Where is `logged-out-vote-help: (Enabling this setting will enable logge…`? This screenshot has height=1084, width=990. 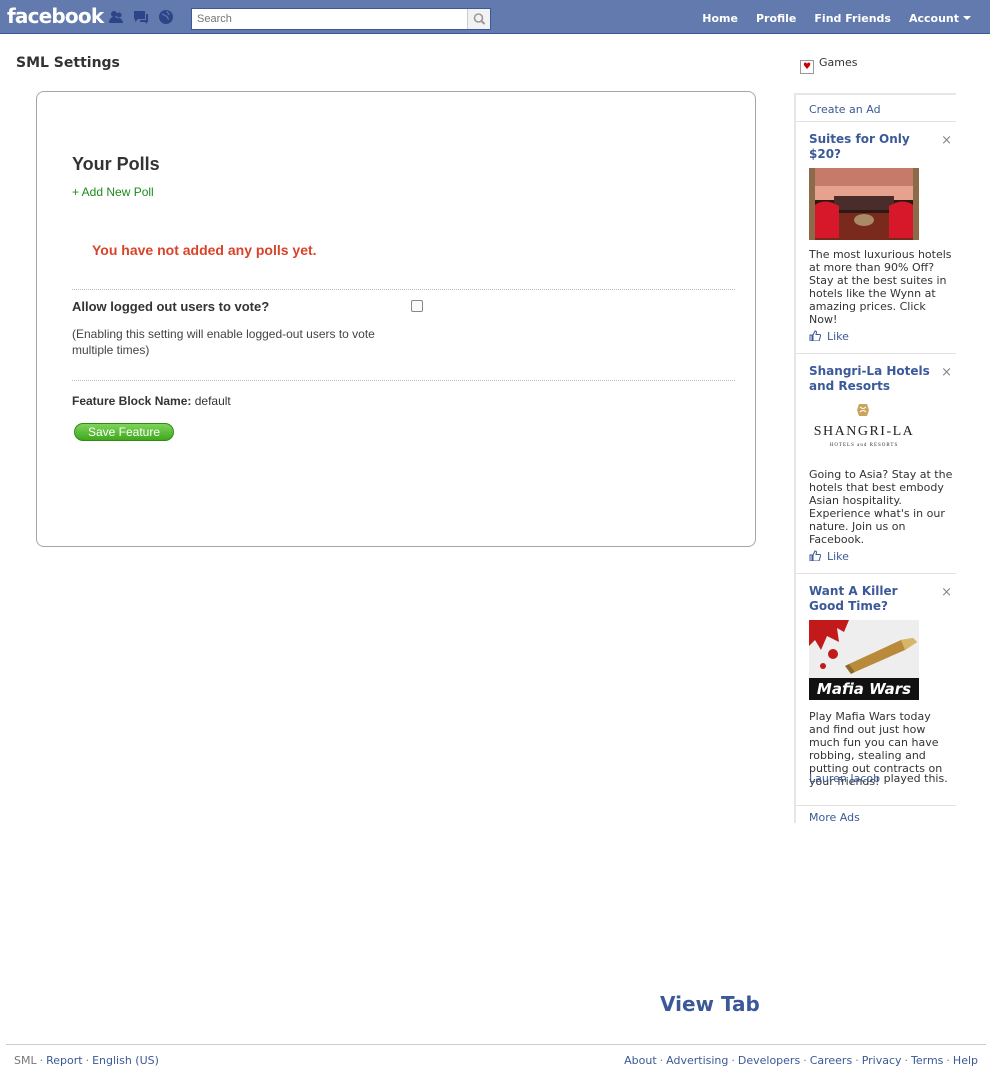
logged-out-vote-help: (Enabling this setting will enable logge… is located at coordinates (223, 342).